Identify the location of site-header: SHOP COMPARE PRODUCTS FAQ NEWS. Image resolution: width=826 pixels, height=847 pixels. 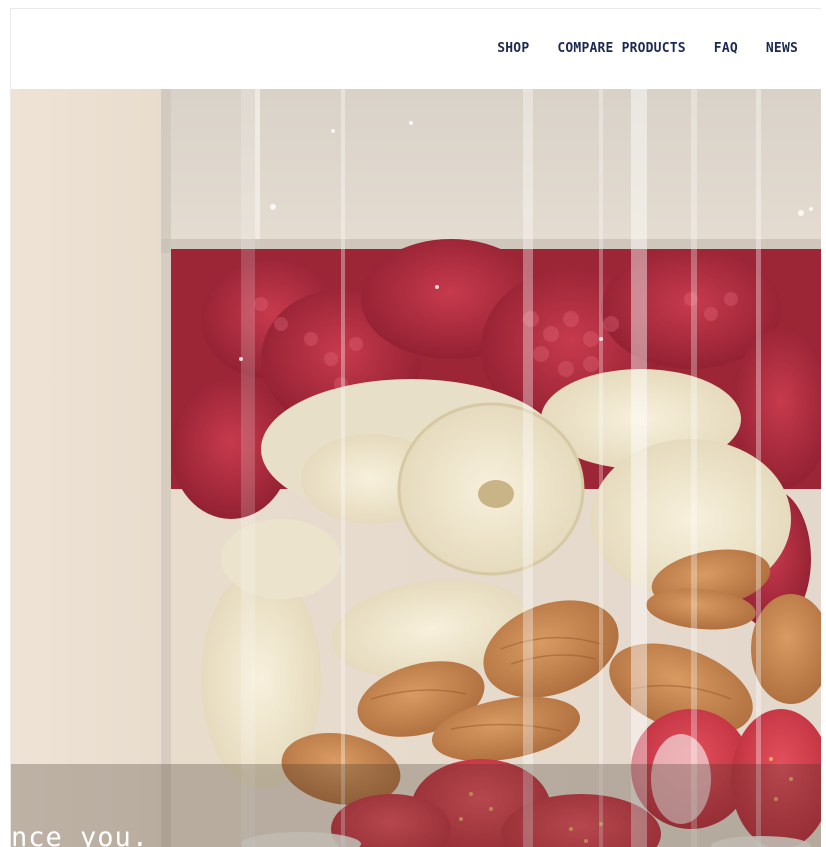
(416, 49).